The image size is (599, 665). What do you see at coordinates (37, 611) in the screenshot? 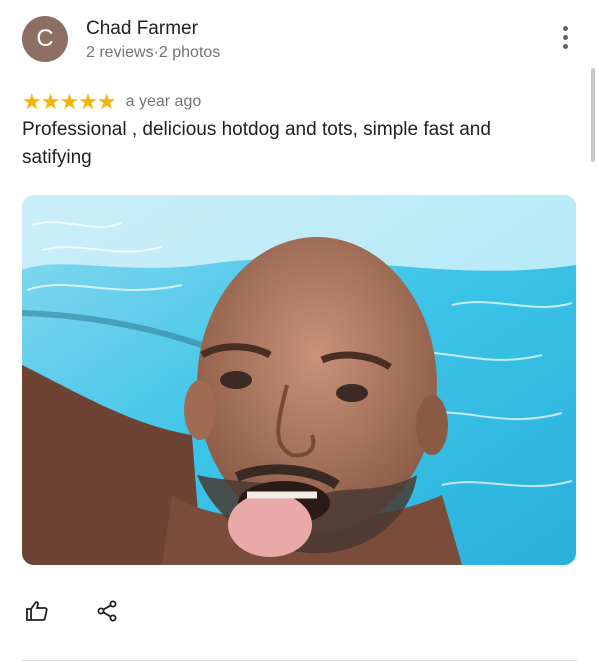
I see `thumbs-up-icon` at bounding box center [37, 611].